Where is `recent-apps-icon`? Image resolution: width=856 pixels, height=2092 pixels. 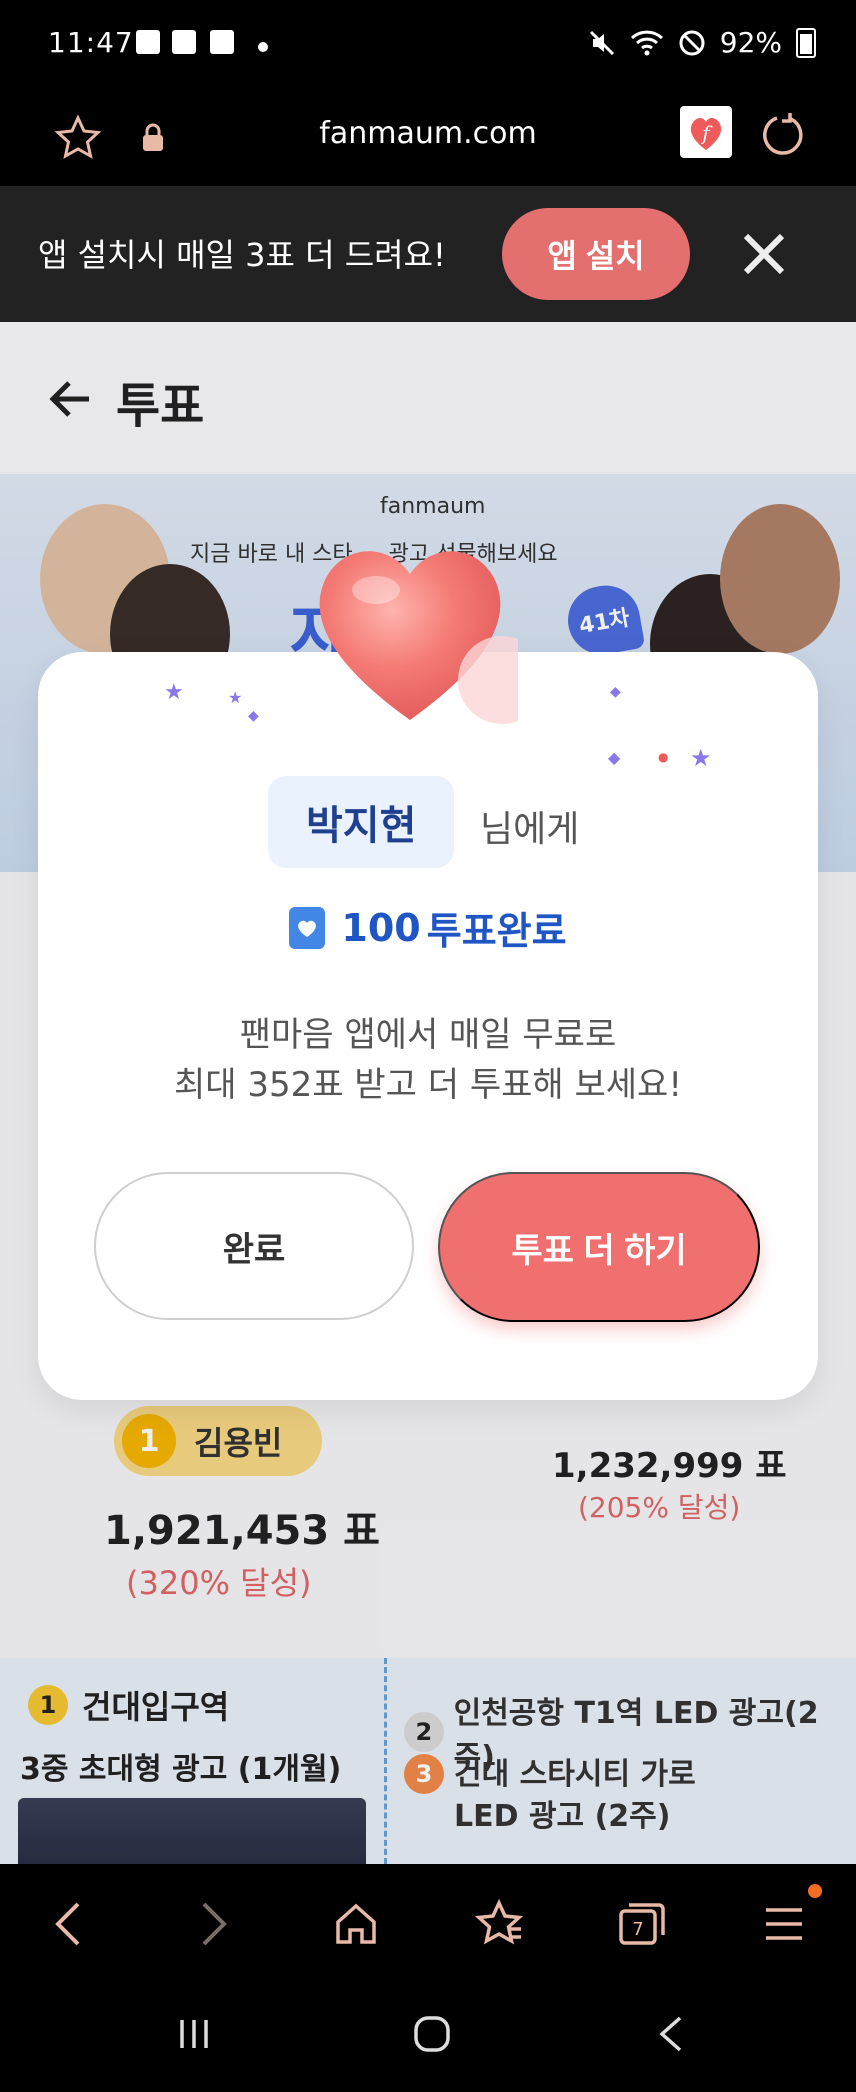 recent-apps-icon is located at coordinates (194, 2034).